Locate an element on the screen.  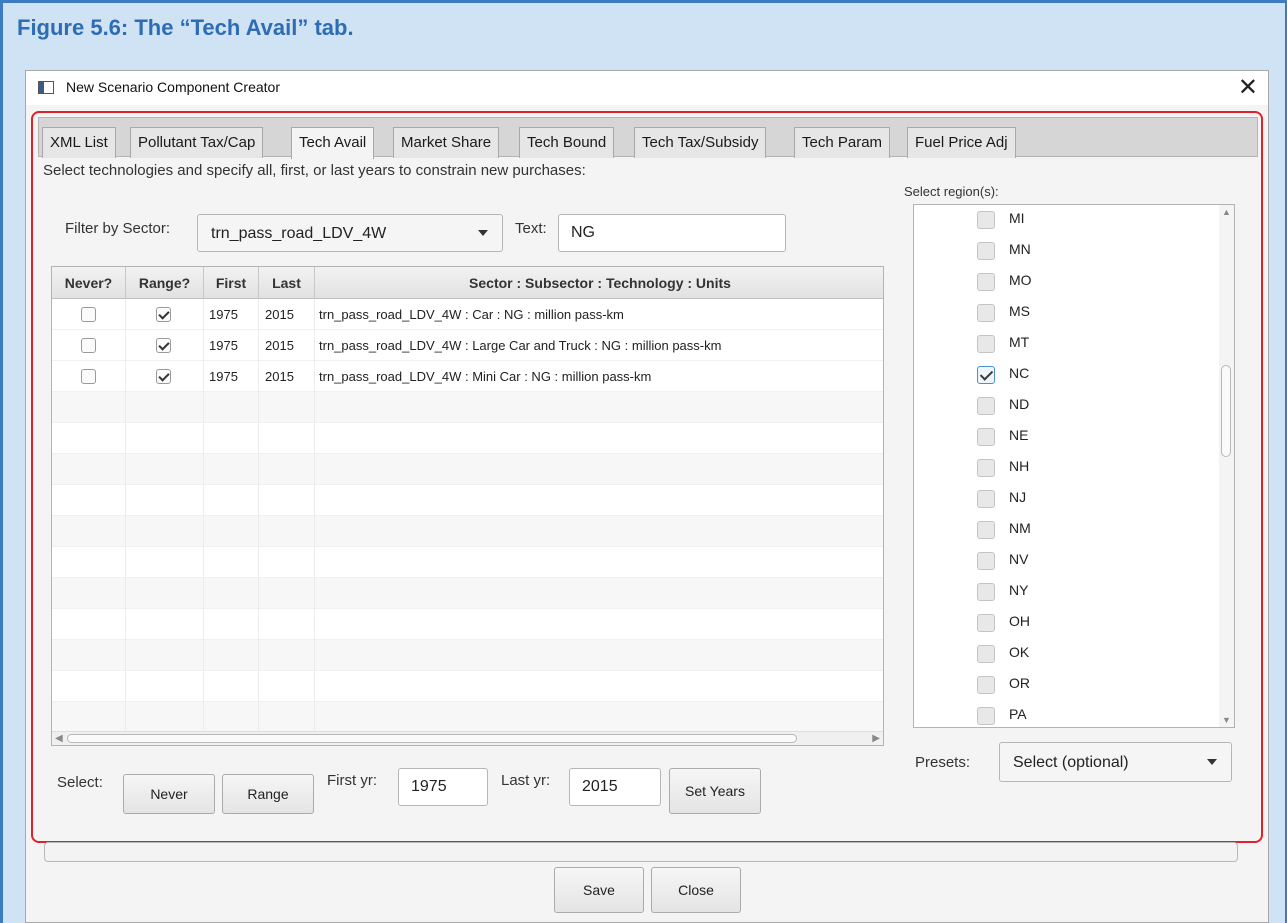
col-header-never: Never? is located at coordinates (89, 283).